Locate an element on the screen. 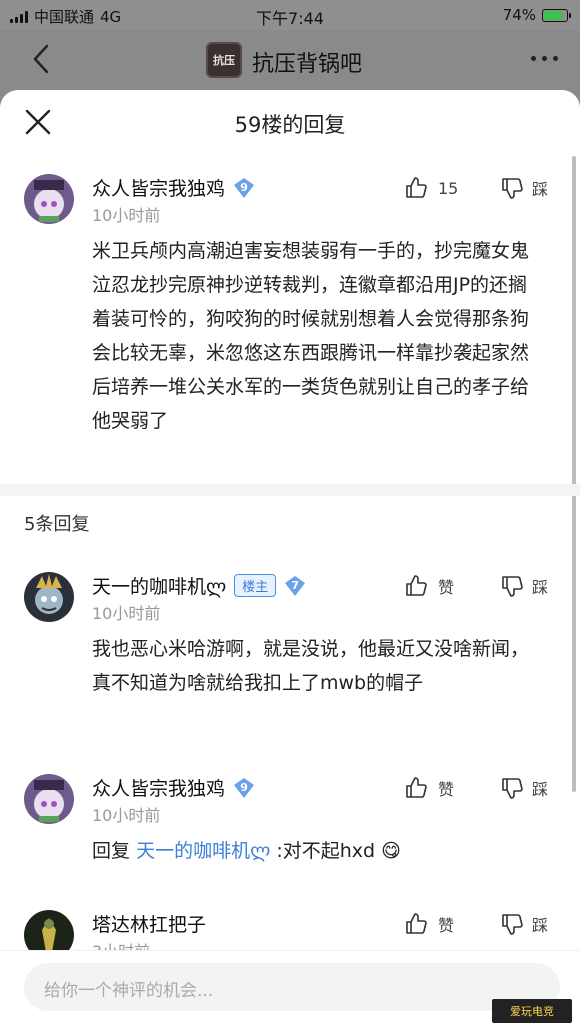 The height and width of the screenshot is (1031, 580). mention-link: 天一的咖啡机ლ is located at coordinates (203, 851).